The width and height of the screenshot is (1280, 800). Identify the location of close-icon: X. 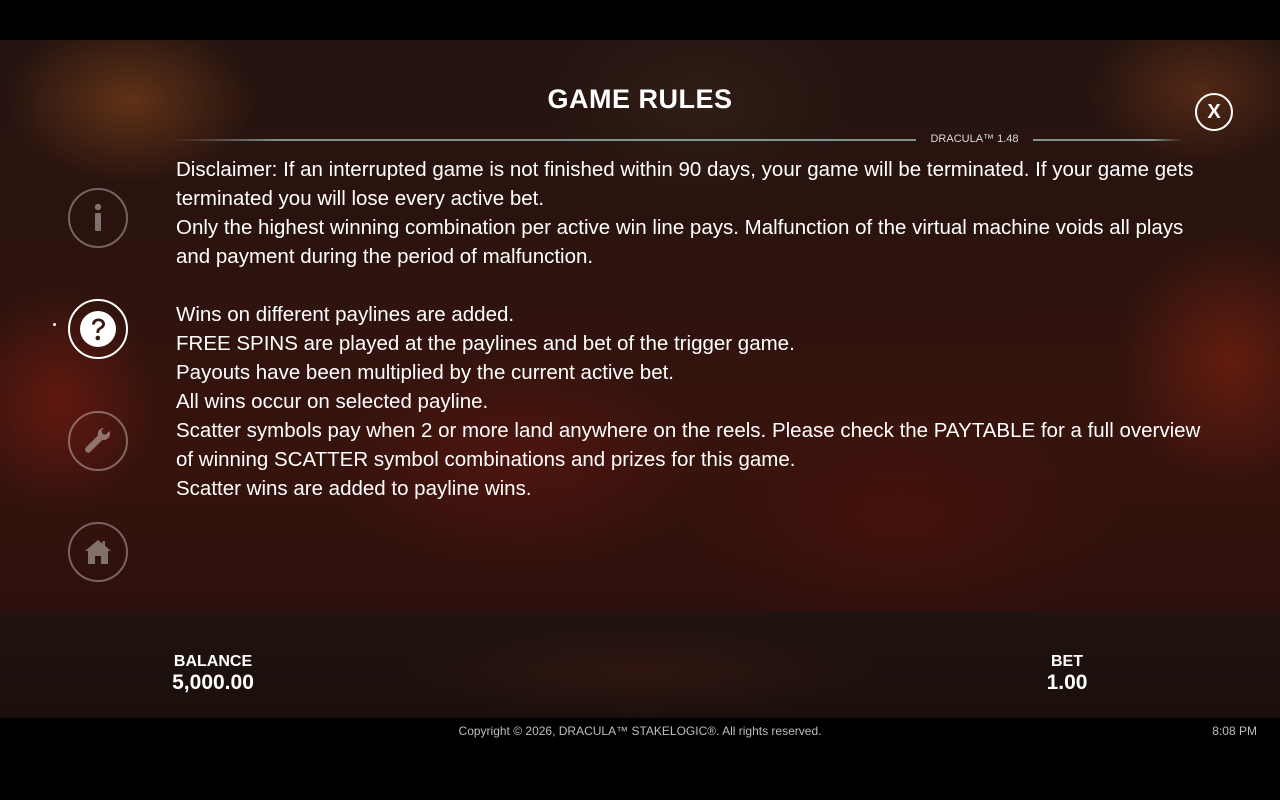
(1214, 111).